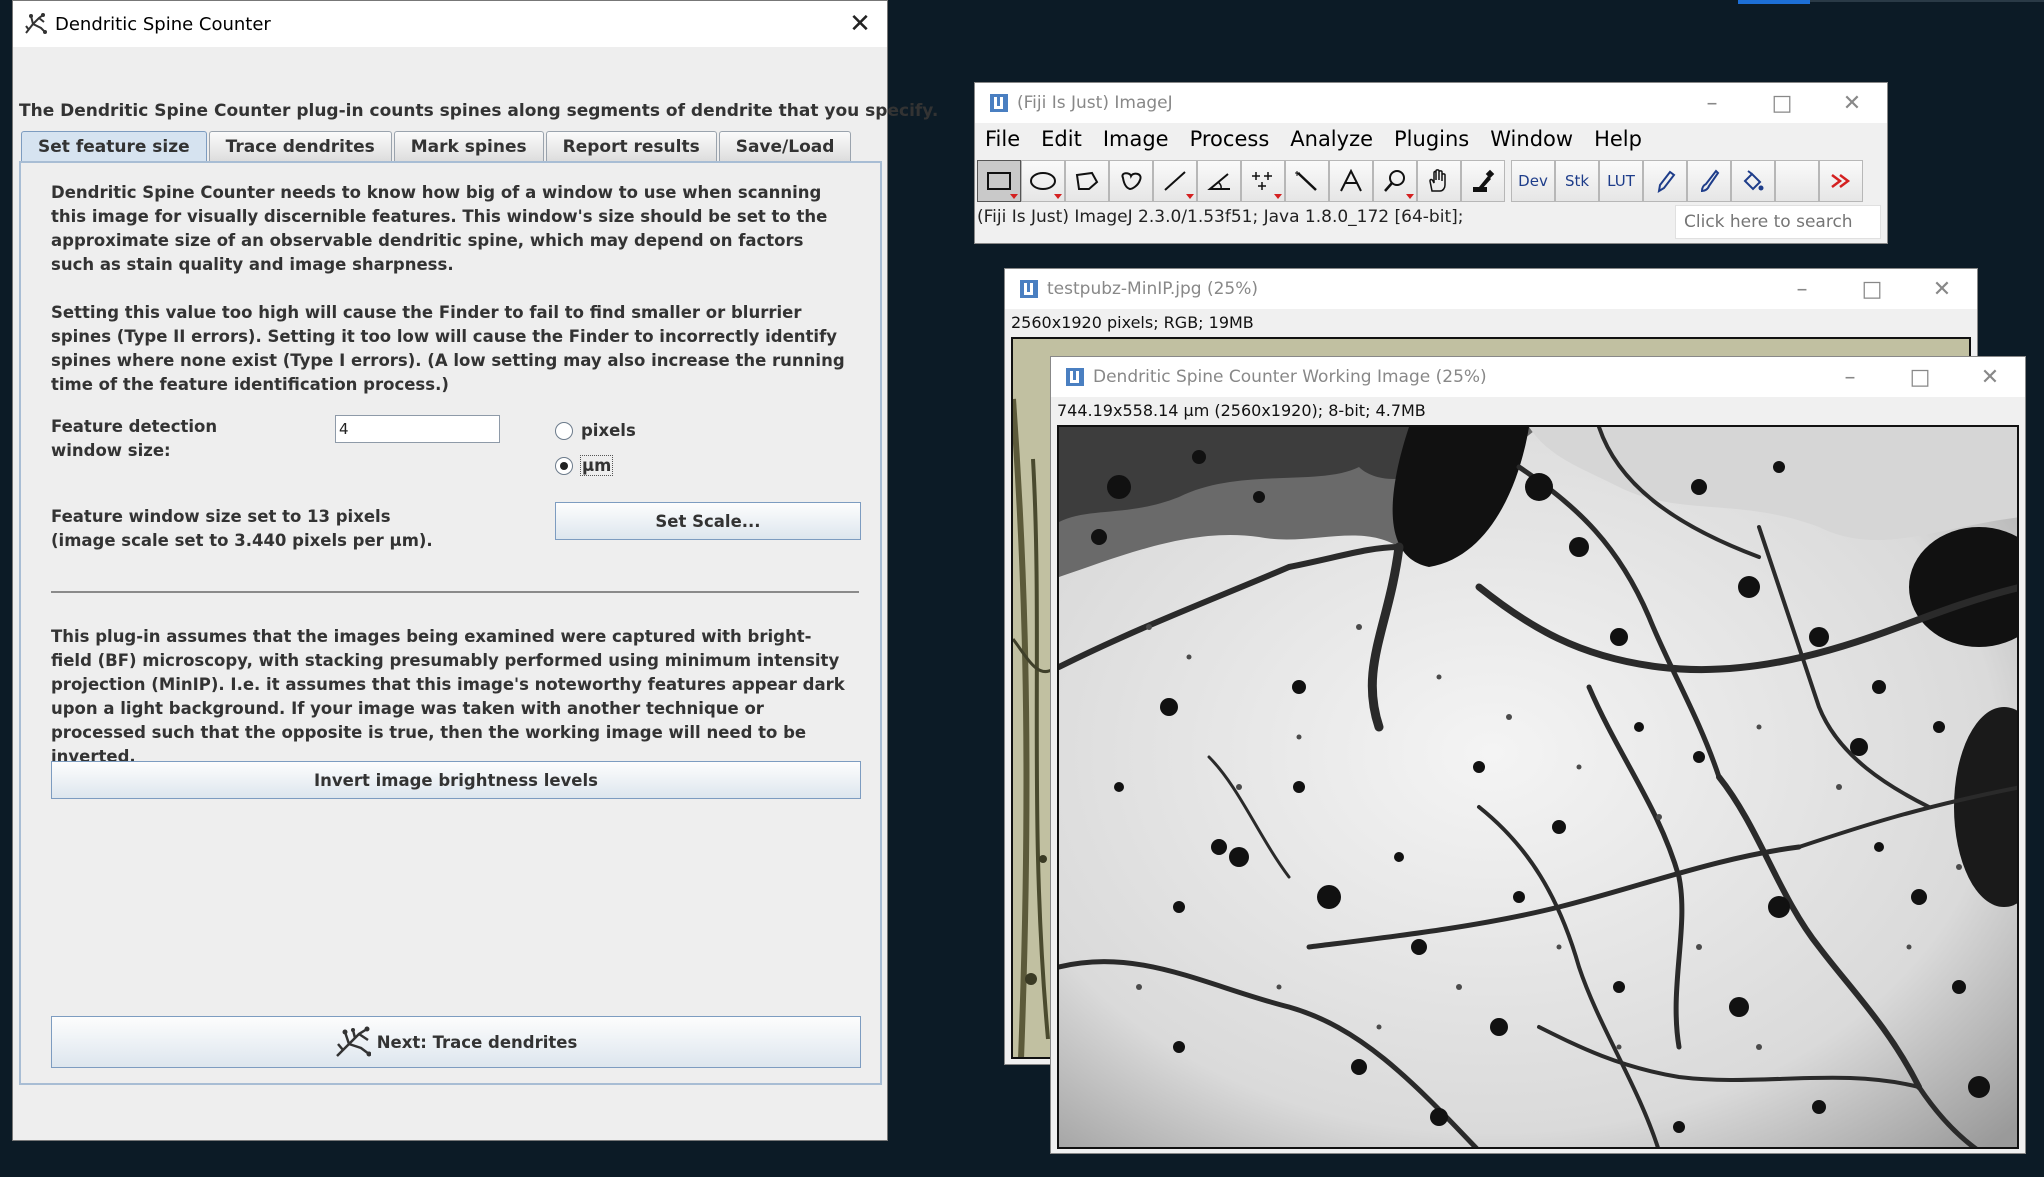  I want to click on invert-brightness-button: Invert image brightness levels, so click(456, 780).